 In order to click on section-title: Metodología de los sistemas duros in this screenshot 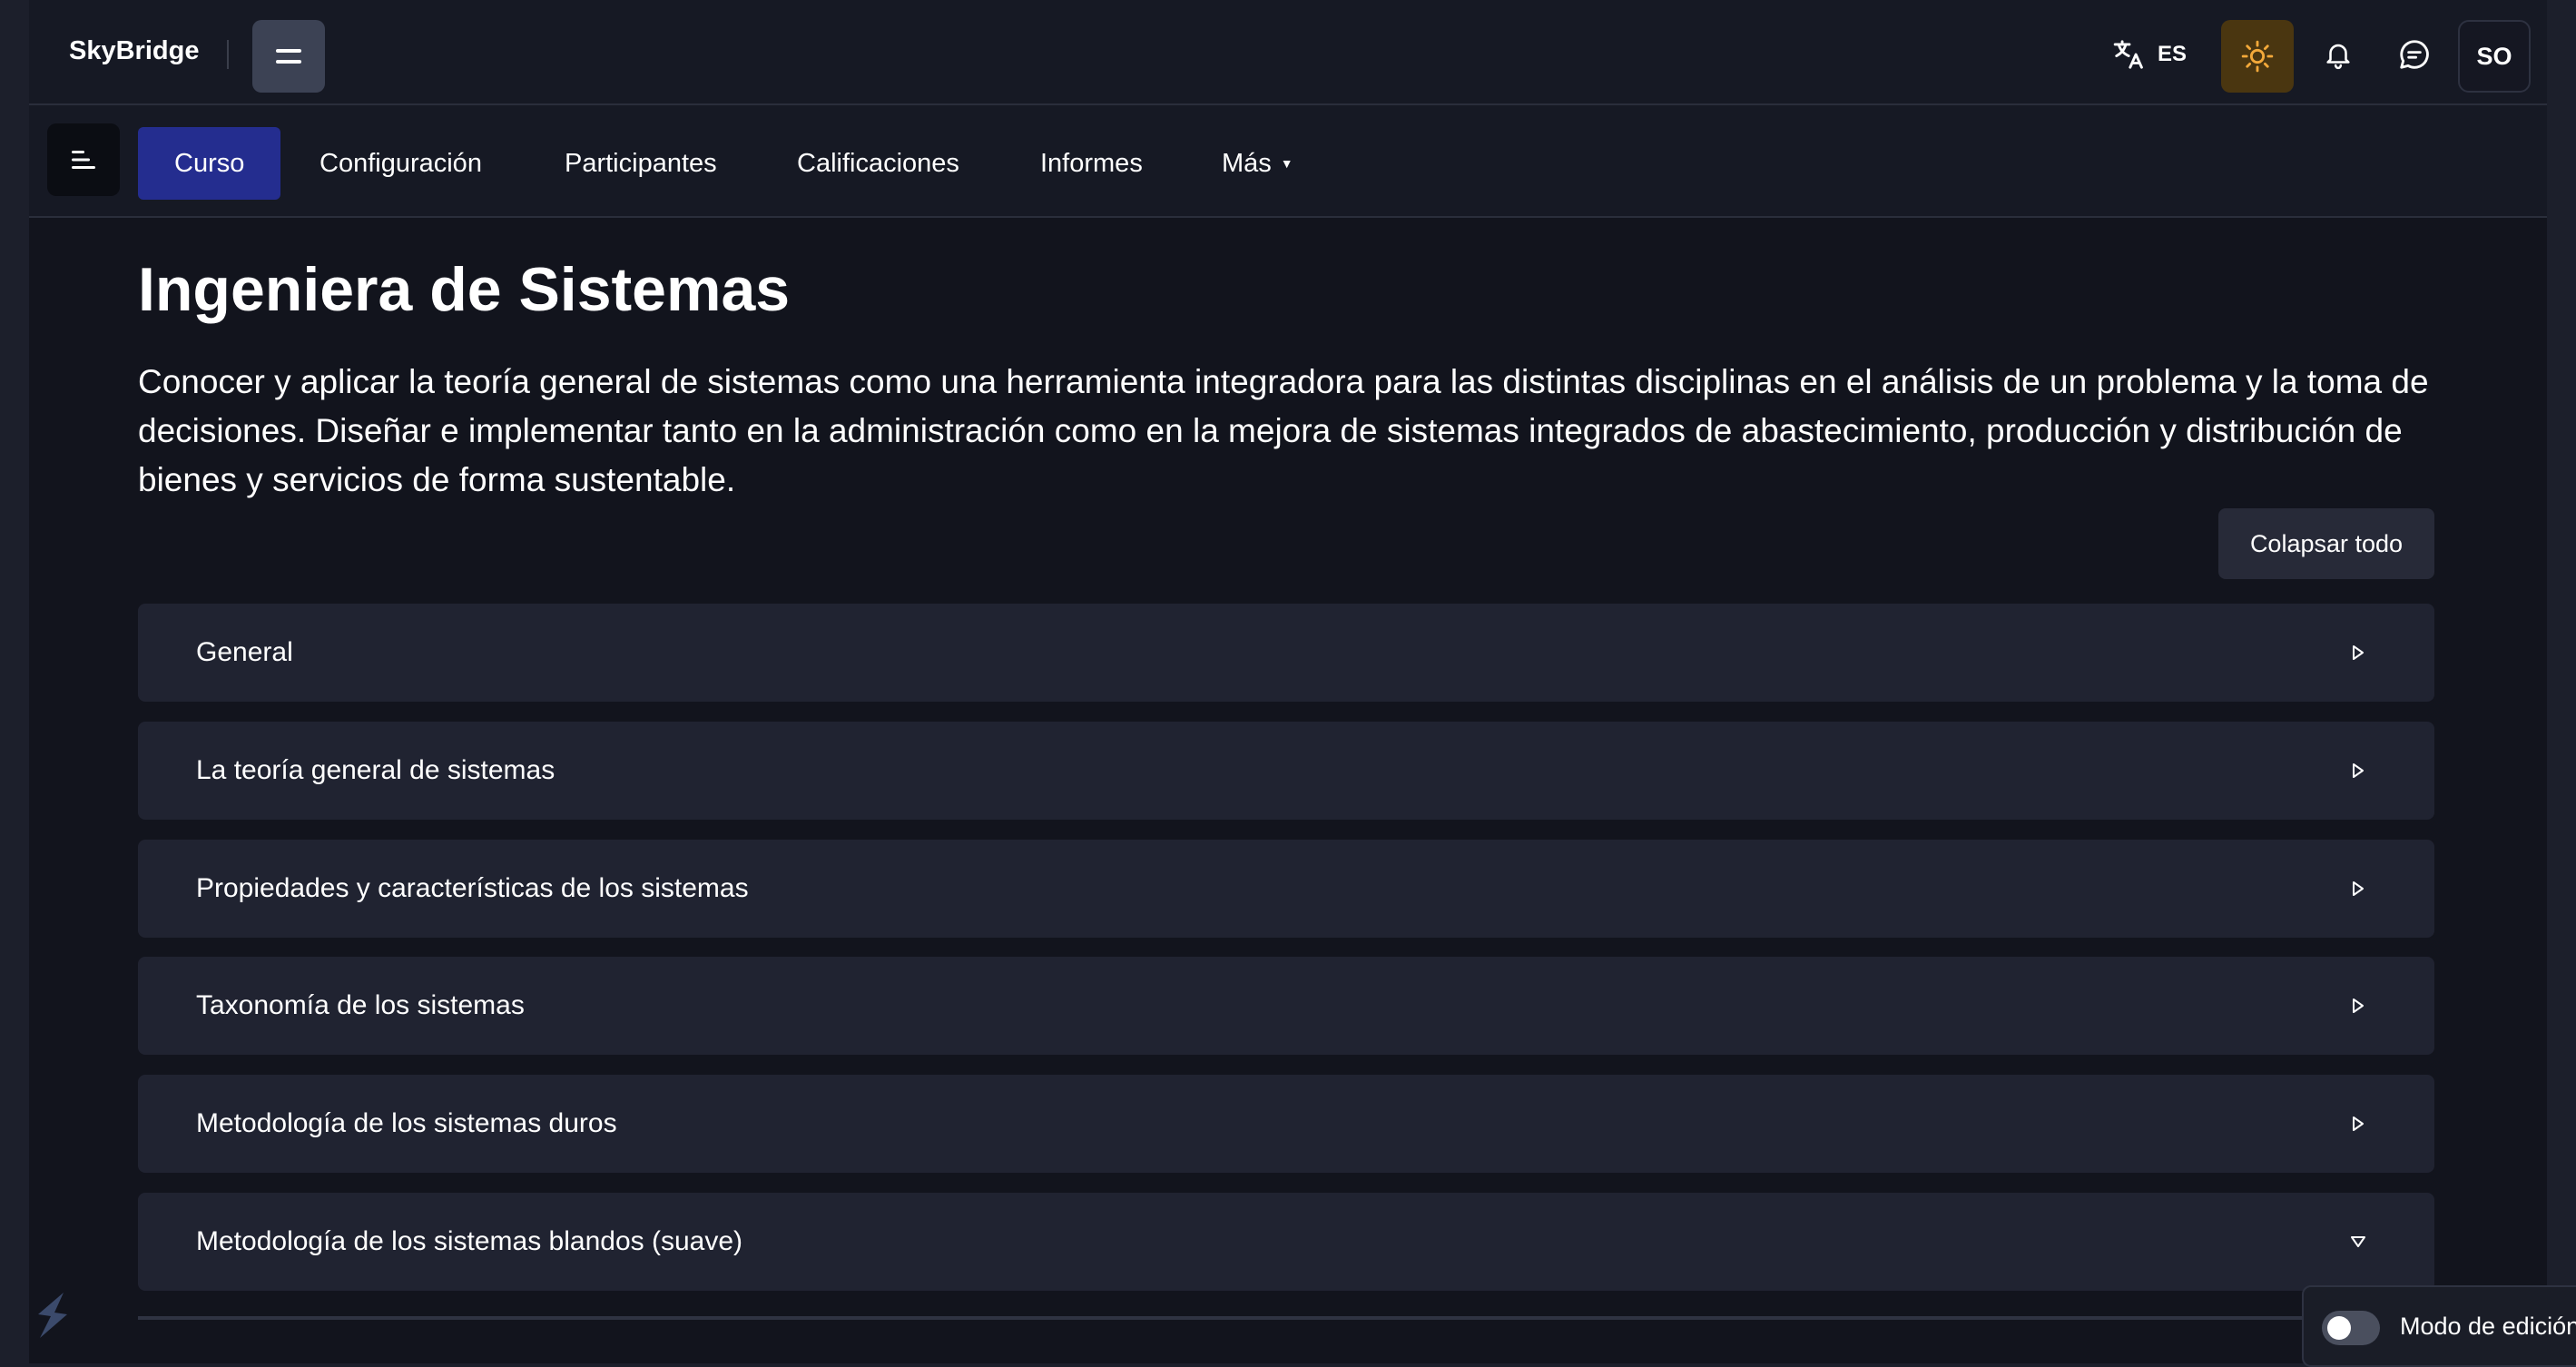, I will do `click(406, 1123)`.